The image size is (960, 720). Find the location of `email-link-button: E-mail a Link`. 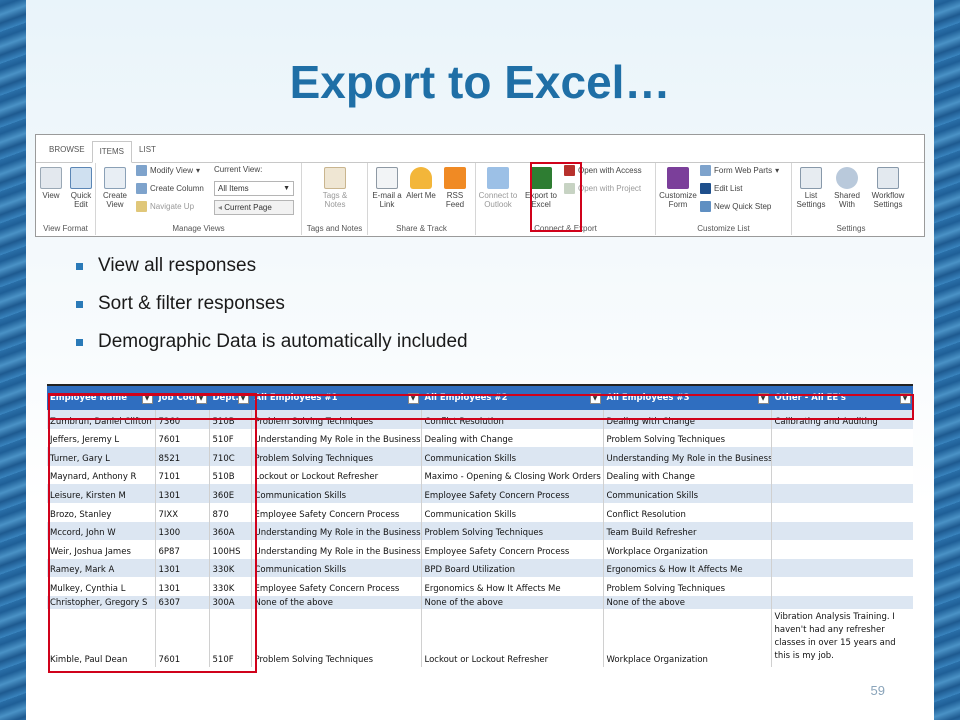

email-link-button: E-mail a Link is located at coordinates (387, 188).